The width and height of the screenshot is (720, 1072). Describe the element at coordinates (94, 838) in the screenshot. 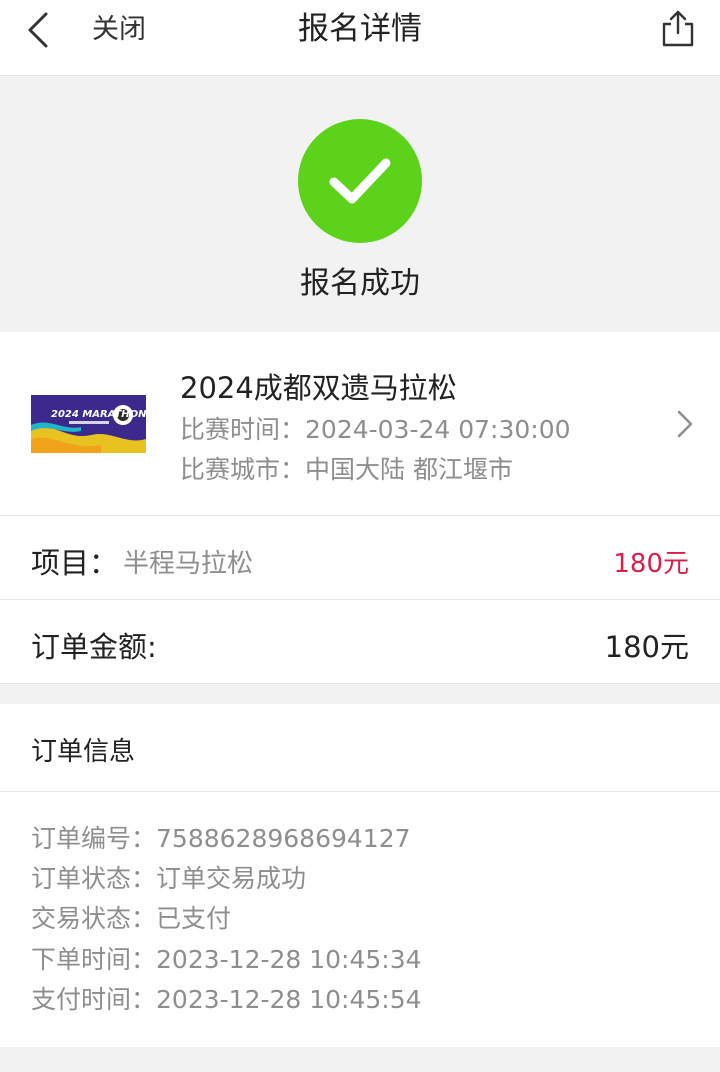

I see `info-label: 订单编号：` at that location.